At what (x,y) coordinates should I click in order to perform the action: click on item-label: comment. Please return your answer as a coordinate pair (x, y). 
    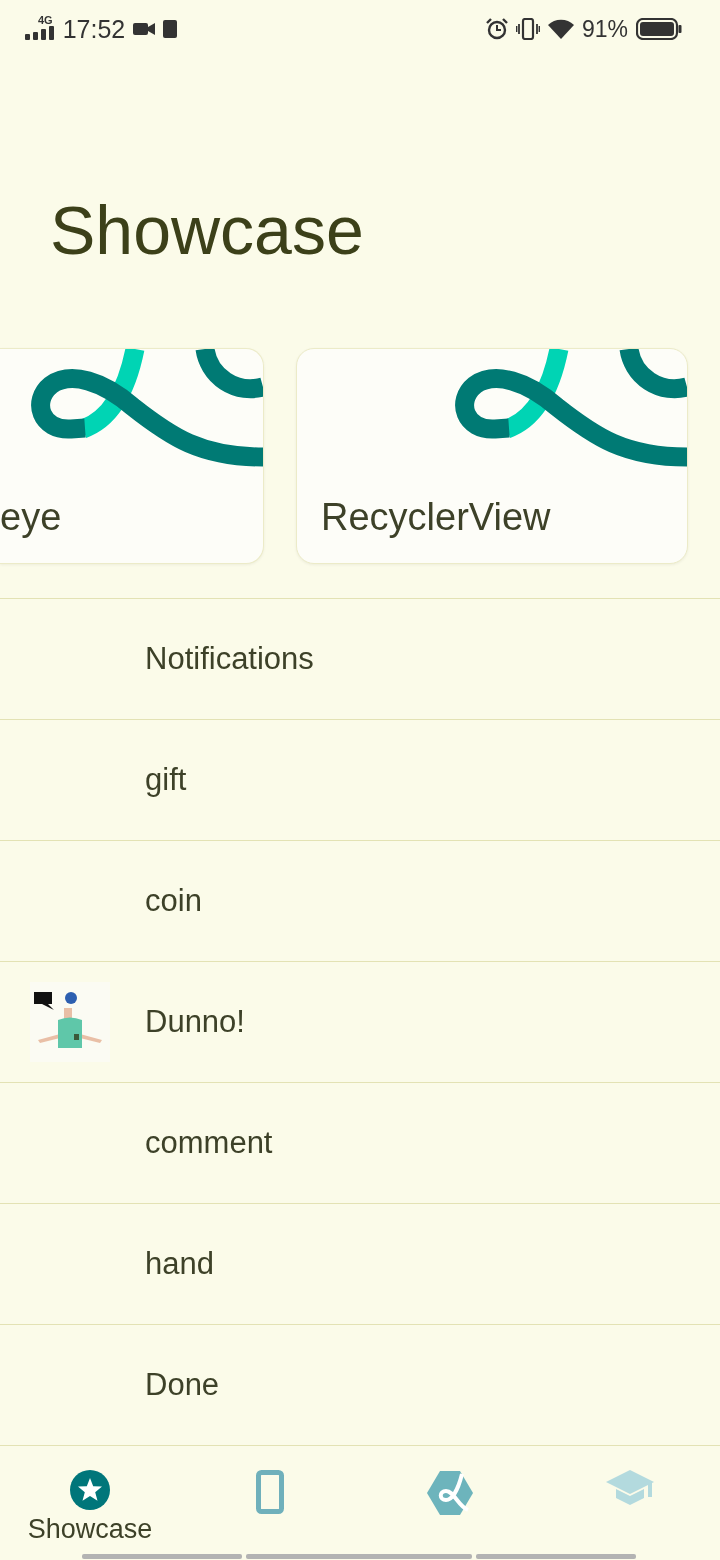
    Looking at the image, I should click on (209, 1143).